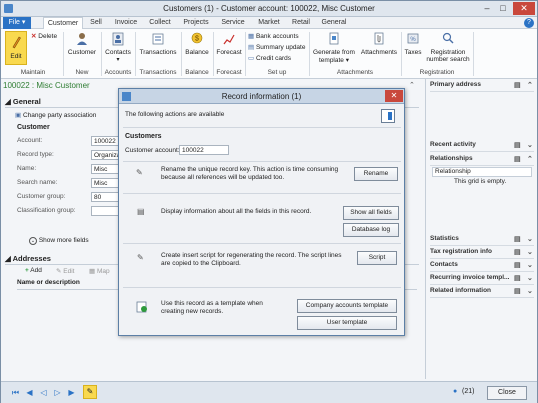 The image size is (538, 403). I want to click on new-customer-button: Customer, so click(82, 44).